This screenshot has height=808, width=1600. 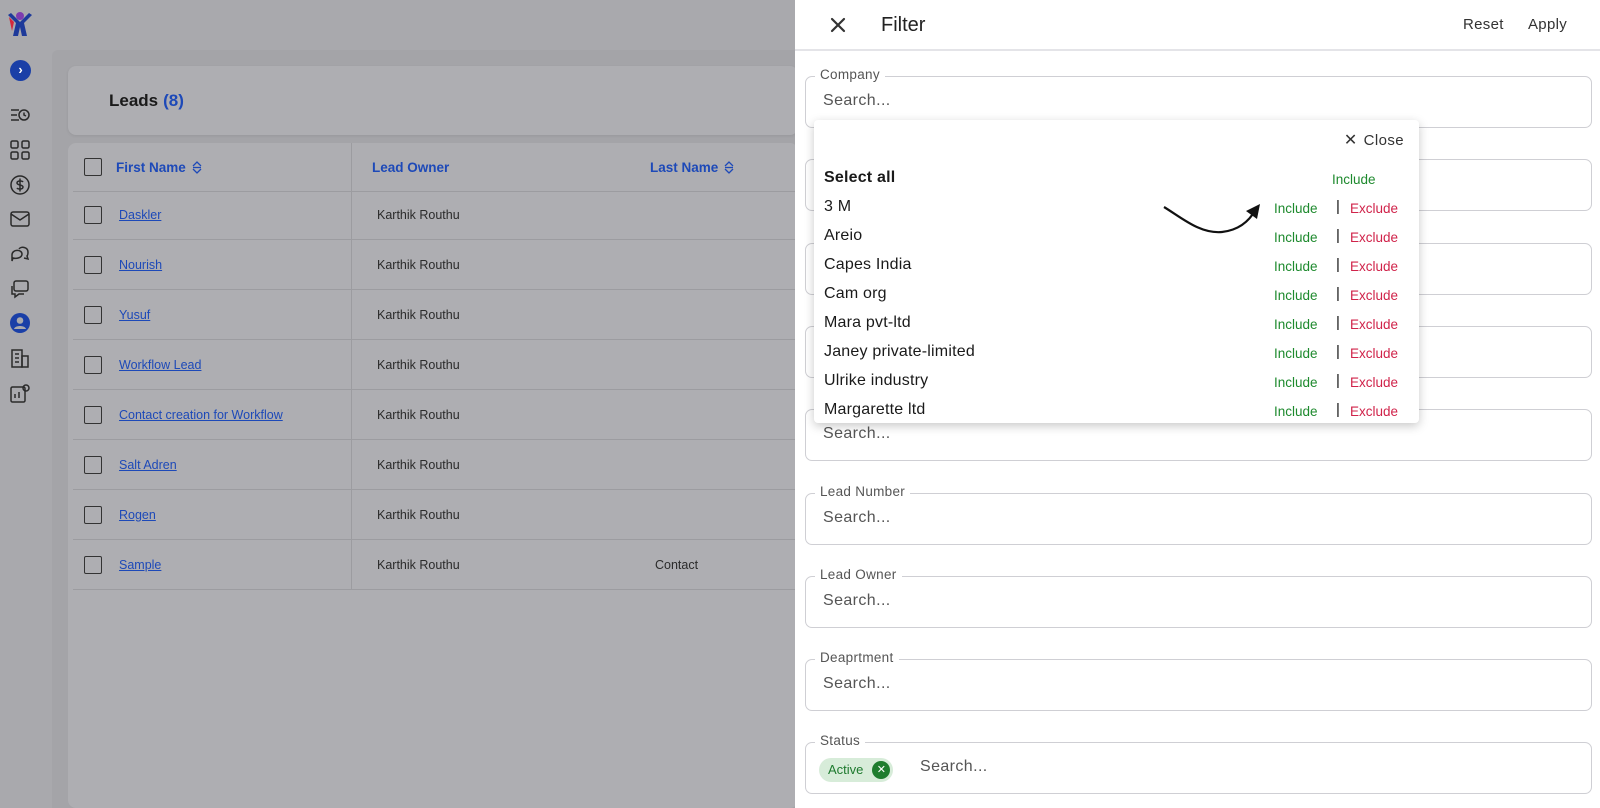 I want to click on company-search-input, so click(x=1193, y=101).